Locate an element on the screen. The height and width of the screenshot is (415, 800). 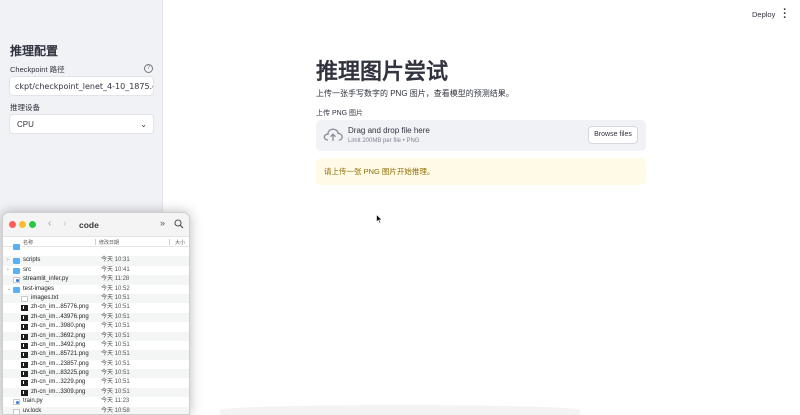
column-name-header: 名称 is located at coordinates (28, 242).